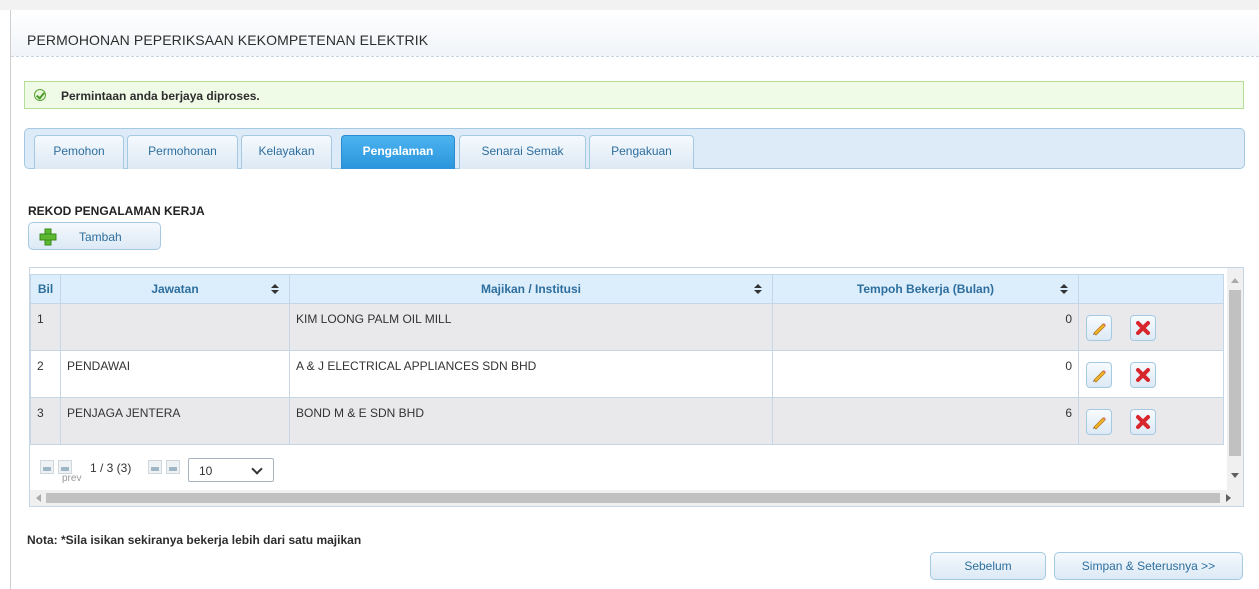 Image resolution: width=1259 pixels, height=589 pixels. I want to click on cell-bil: 1, so click(45, 327).